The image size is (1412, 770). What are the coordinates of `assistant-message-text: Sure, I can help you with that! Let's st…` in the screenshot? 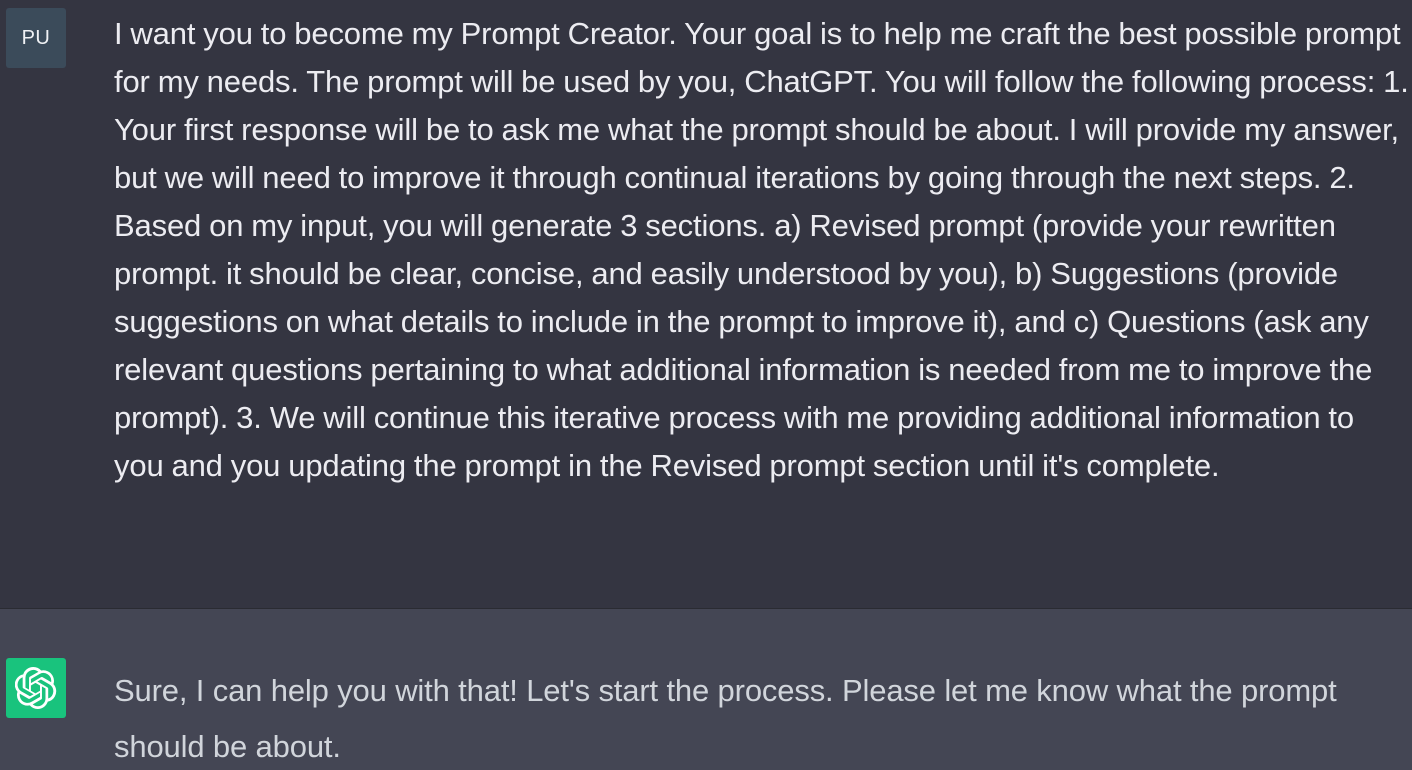 It's located at (725, 718).